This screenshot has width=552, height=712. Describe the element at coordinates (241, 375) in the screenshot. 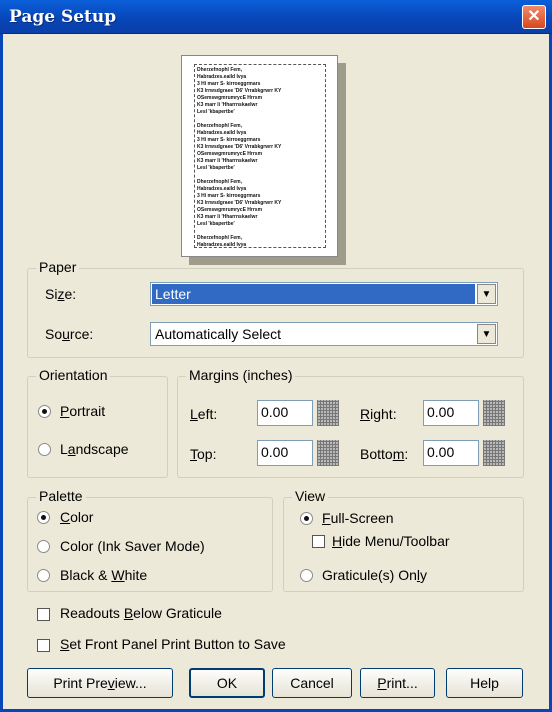

I see `margins-legend: Margins (inches)` at that location.